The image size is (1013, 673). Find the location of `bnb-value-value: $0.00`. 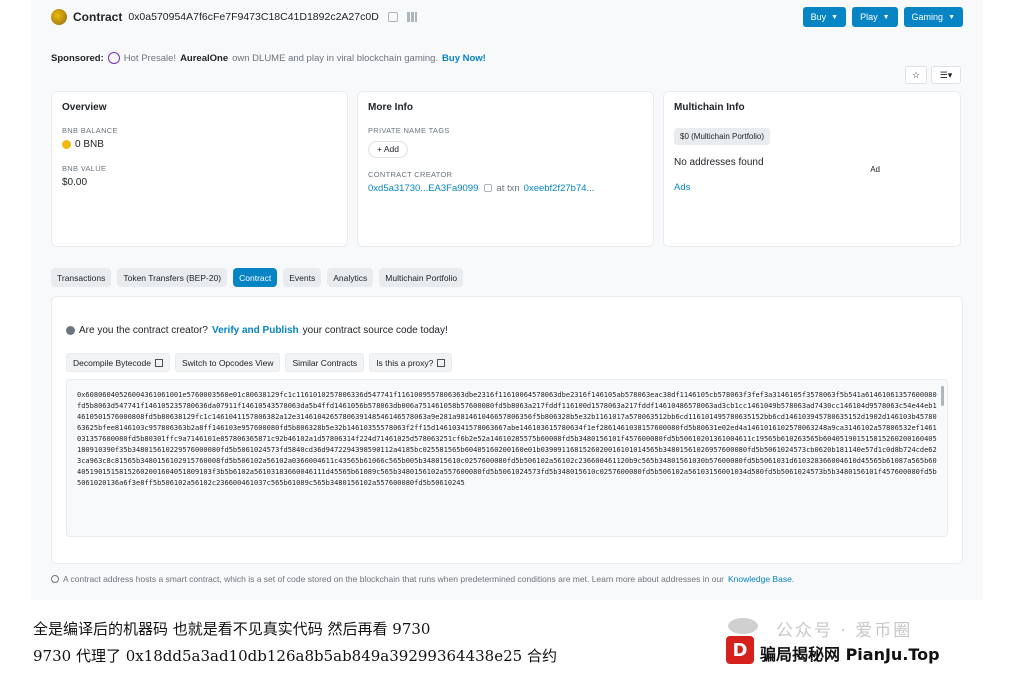

bnb-value-value: $0.00 is located at coordinates (75, 182).